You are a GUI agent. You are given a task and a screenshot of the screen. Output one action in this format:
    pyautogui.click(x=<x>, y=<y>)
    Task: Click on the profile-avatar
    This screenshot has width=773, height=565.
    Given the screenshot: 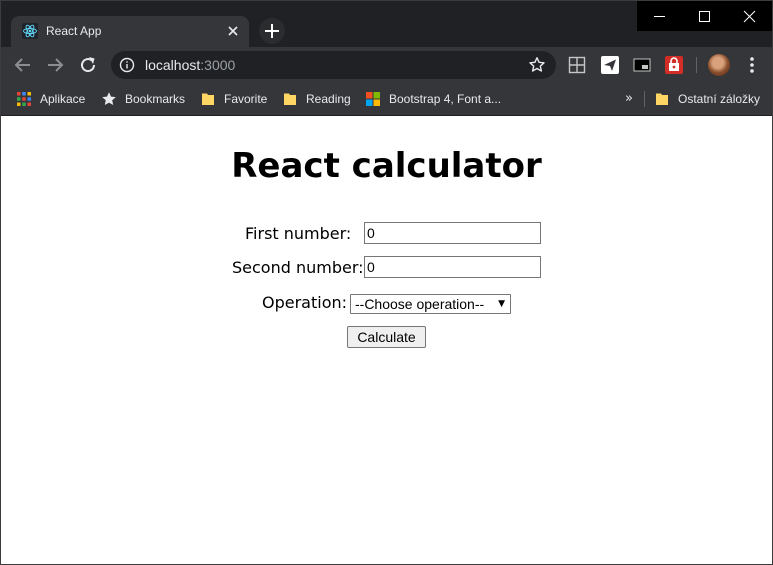 What is the action you would take?
    pyautogui.click(x=719, y=65)
    